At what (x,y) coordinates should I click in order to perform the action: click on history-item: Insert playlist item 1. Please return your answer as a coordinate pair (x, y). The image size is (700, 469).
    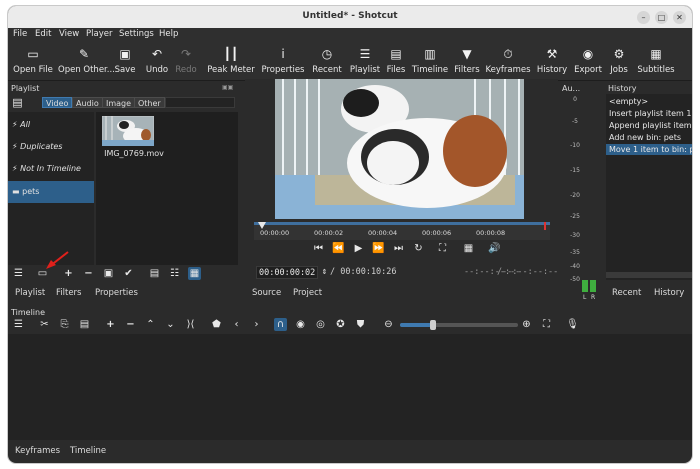
    Looking at the image, I should click on (649, 113).